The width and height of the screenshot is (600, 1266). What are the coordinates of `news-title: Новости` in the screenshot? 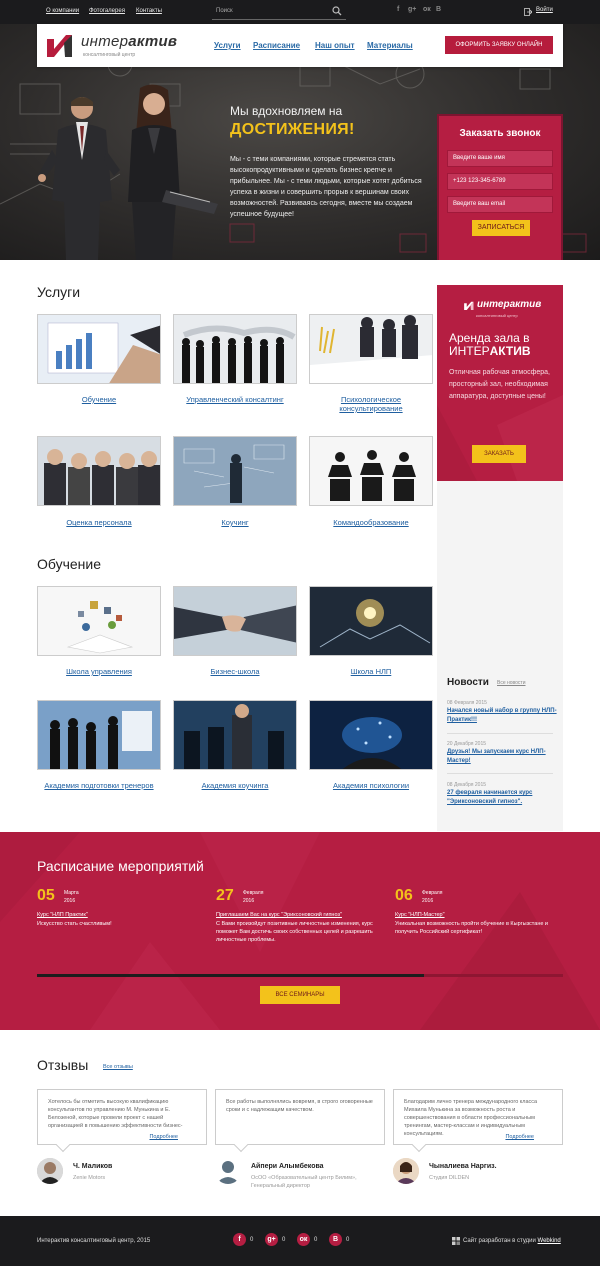 It's located at (468, 682).